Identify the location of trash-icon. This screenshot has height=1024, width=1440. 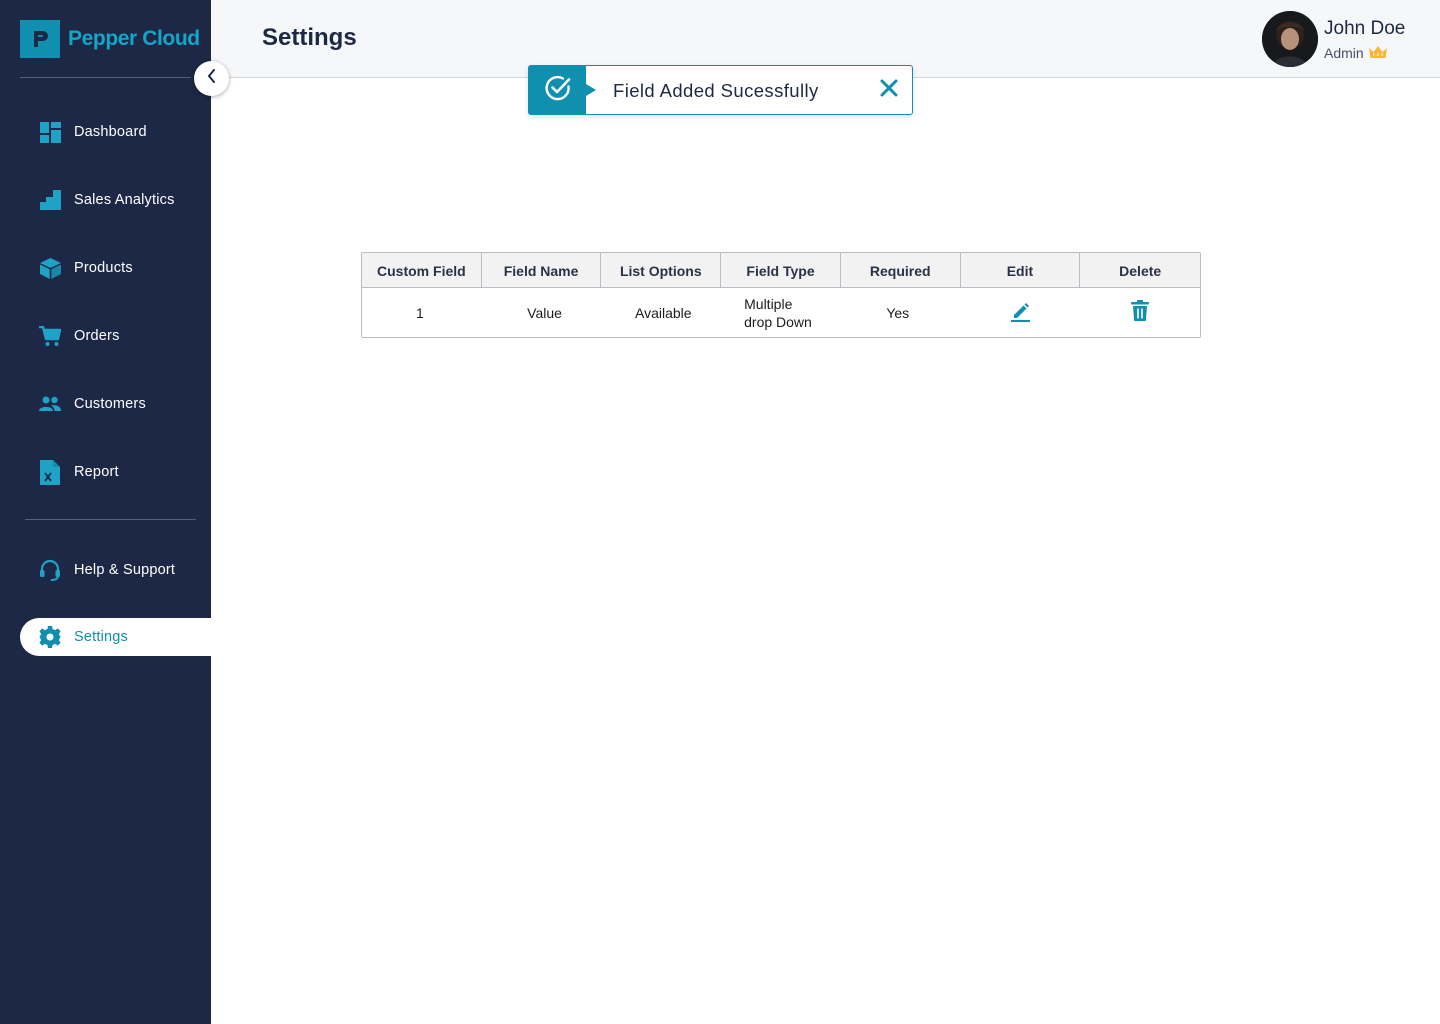
(1140, 312).